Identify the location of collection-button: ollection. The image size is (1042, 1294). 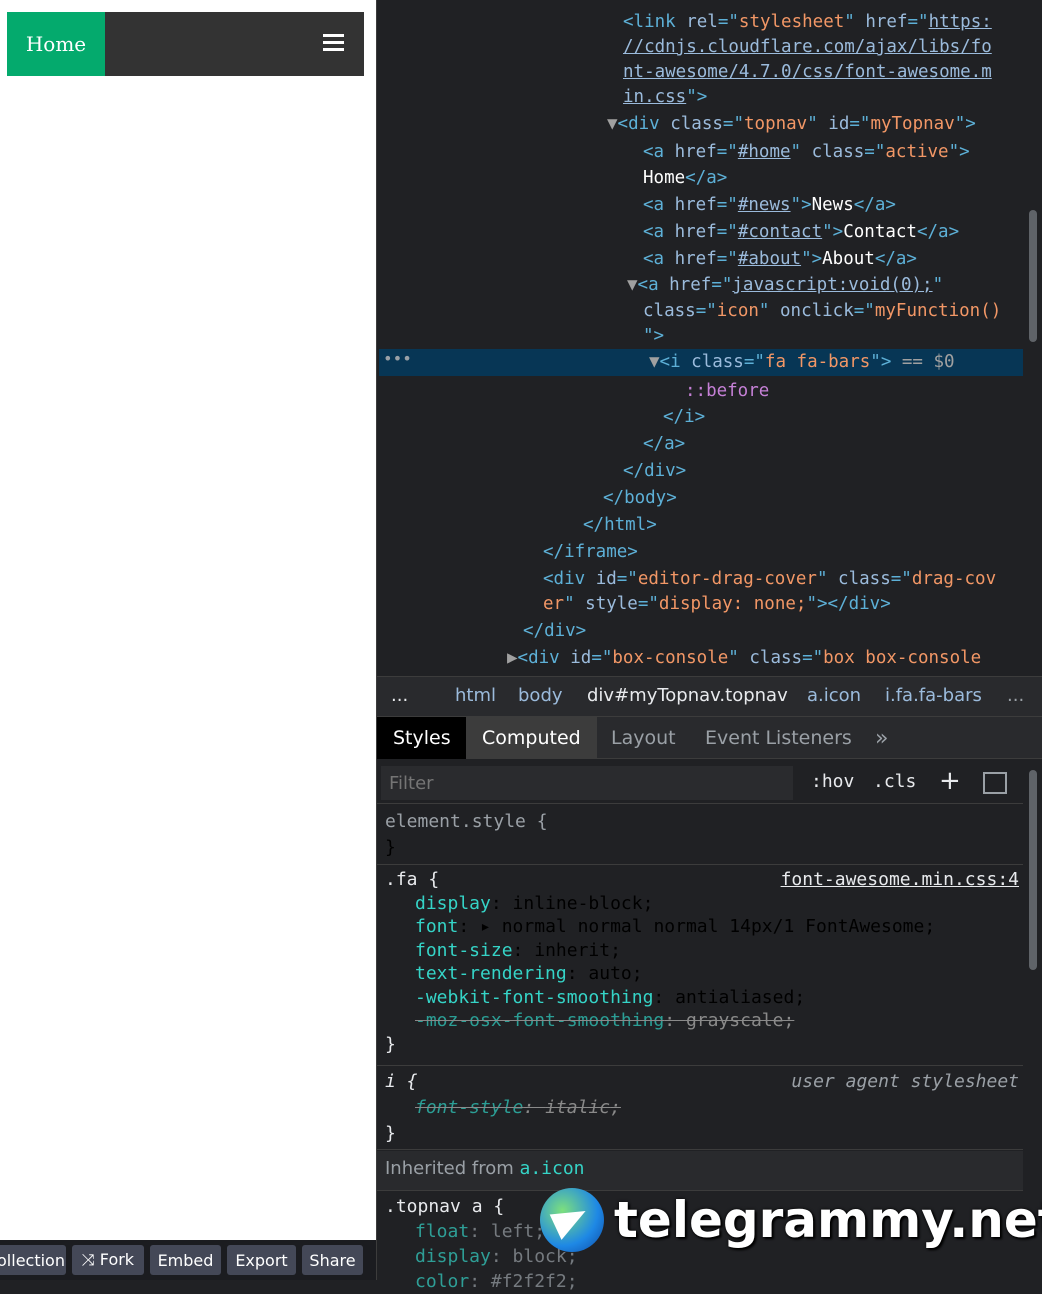
(33, 1260).